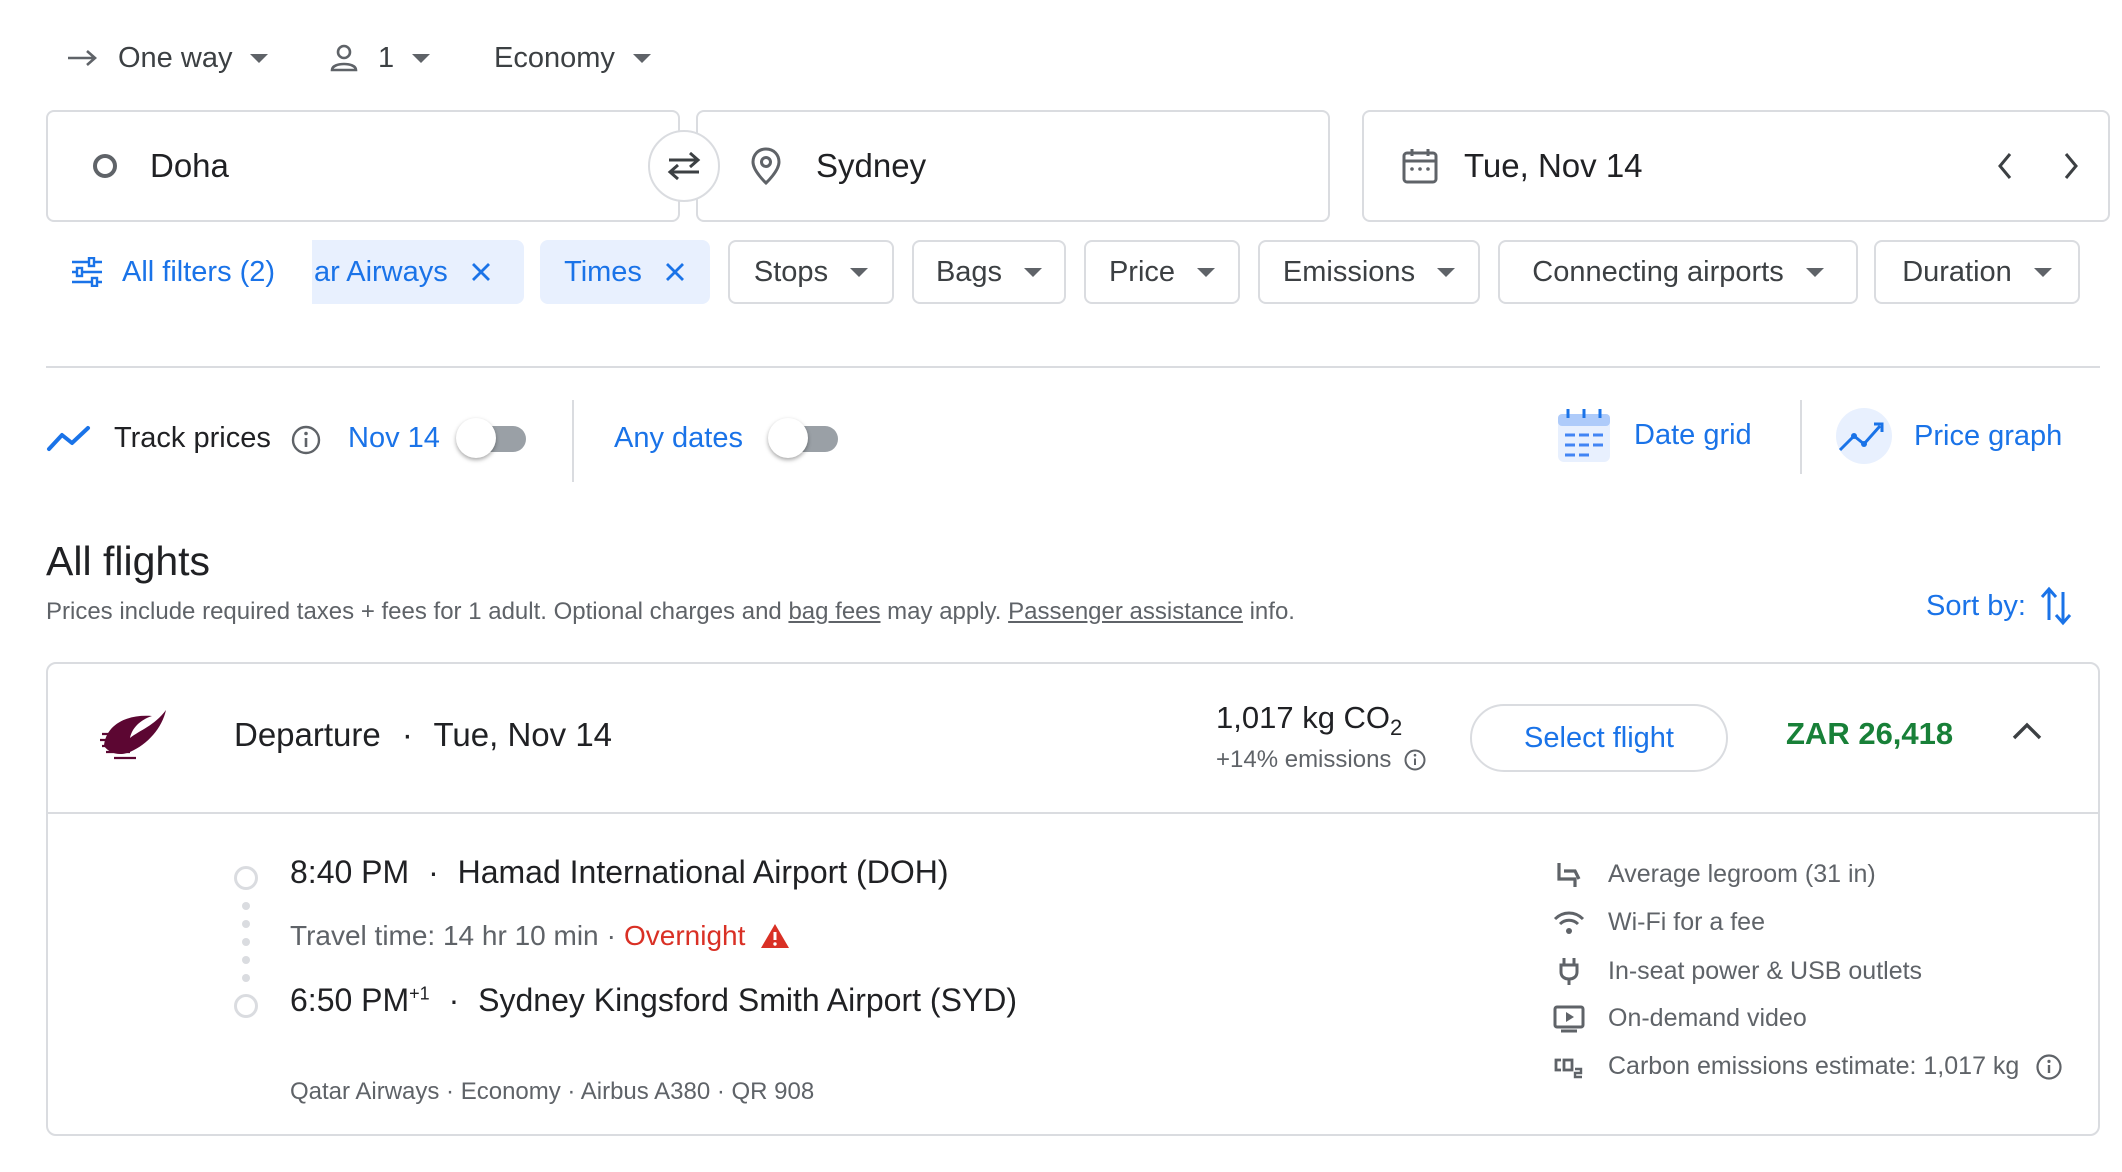 Image resolution: width=2122 pixels, height=1172 pixels. Describe the element at coordinates (523, 734) in the screenshot. I see `departure-date: Tue, Nov 14` at that location.